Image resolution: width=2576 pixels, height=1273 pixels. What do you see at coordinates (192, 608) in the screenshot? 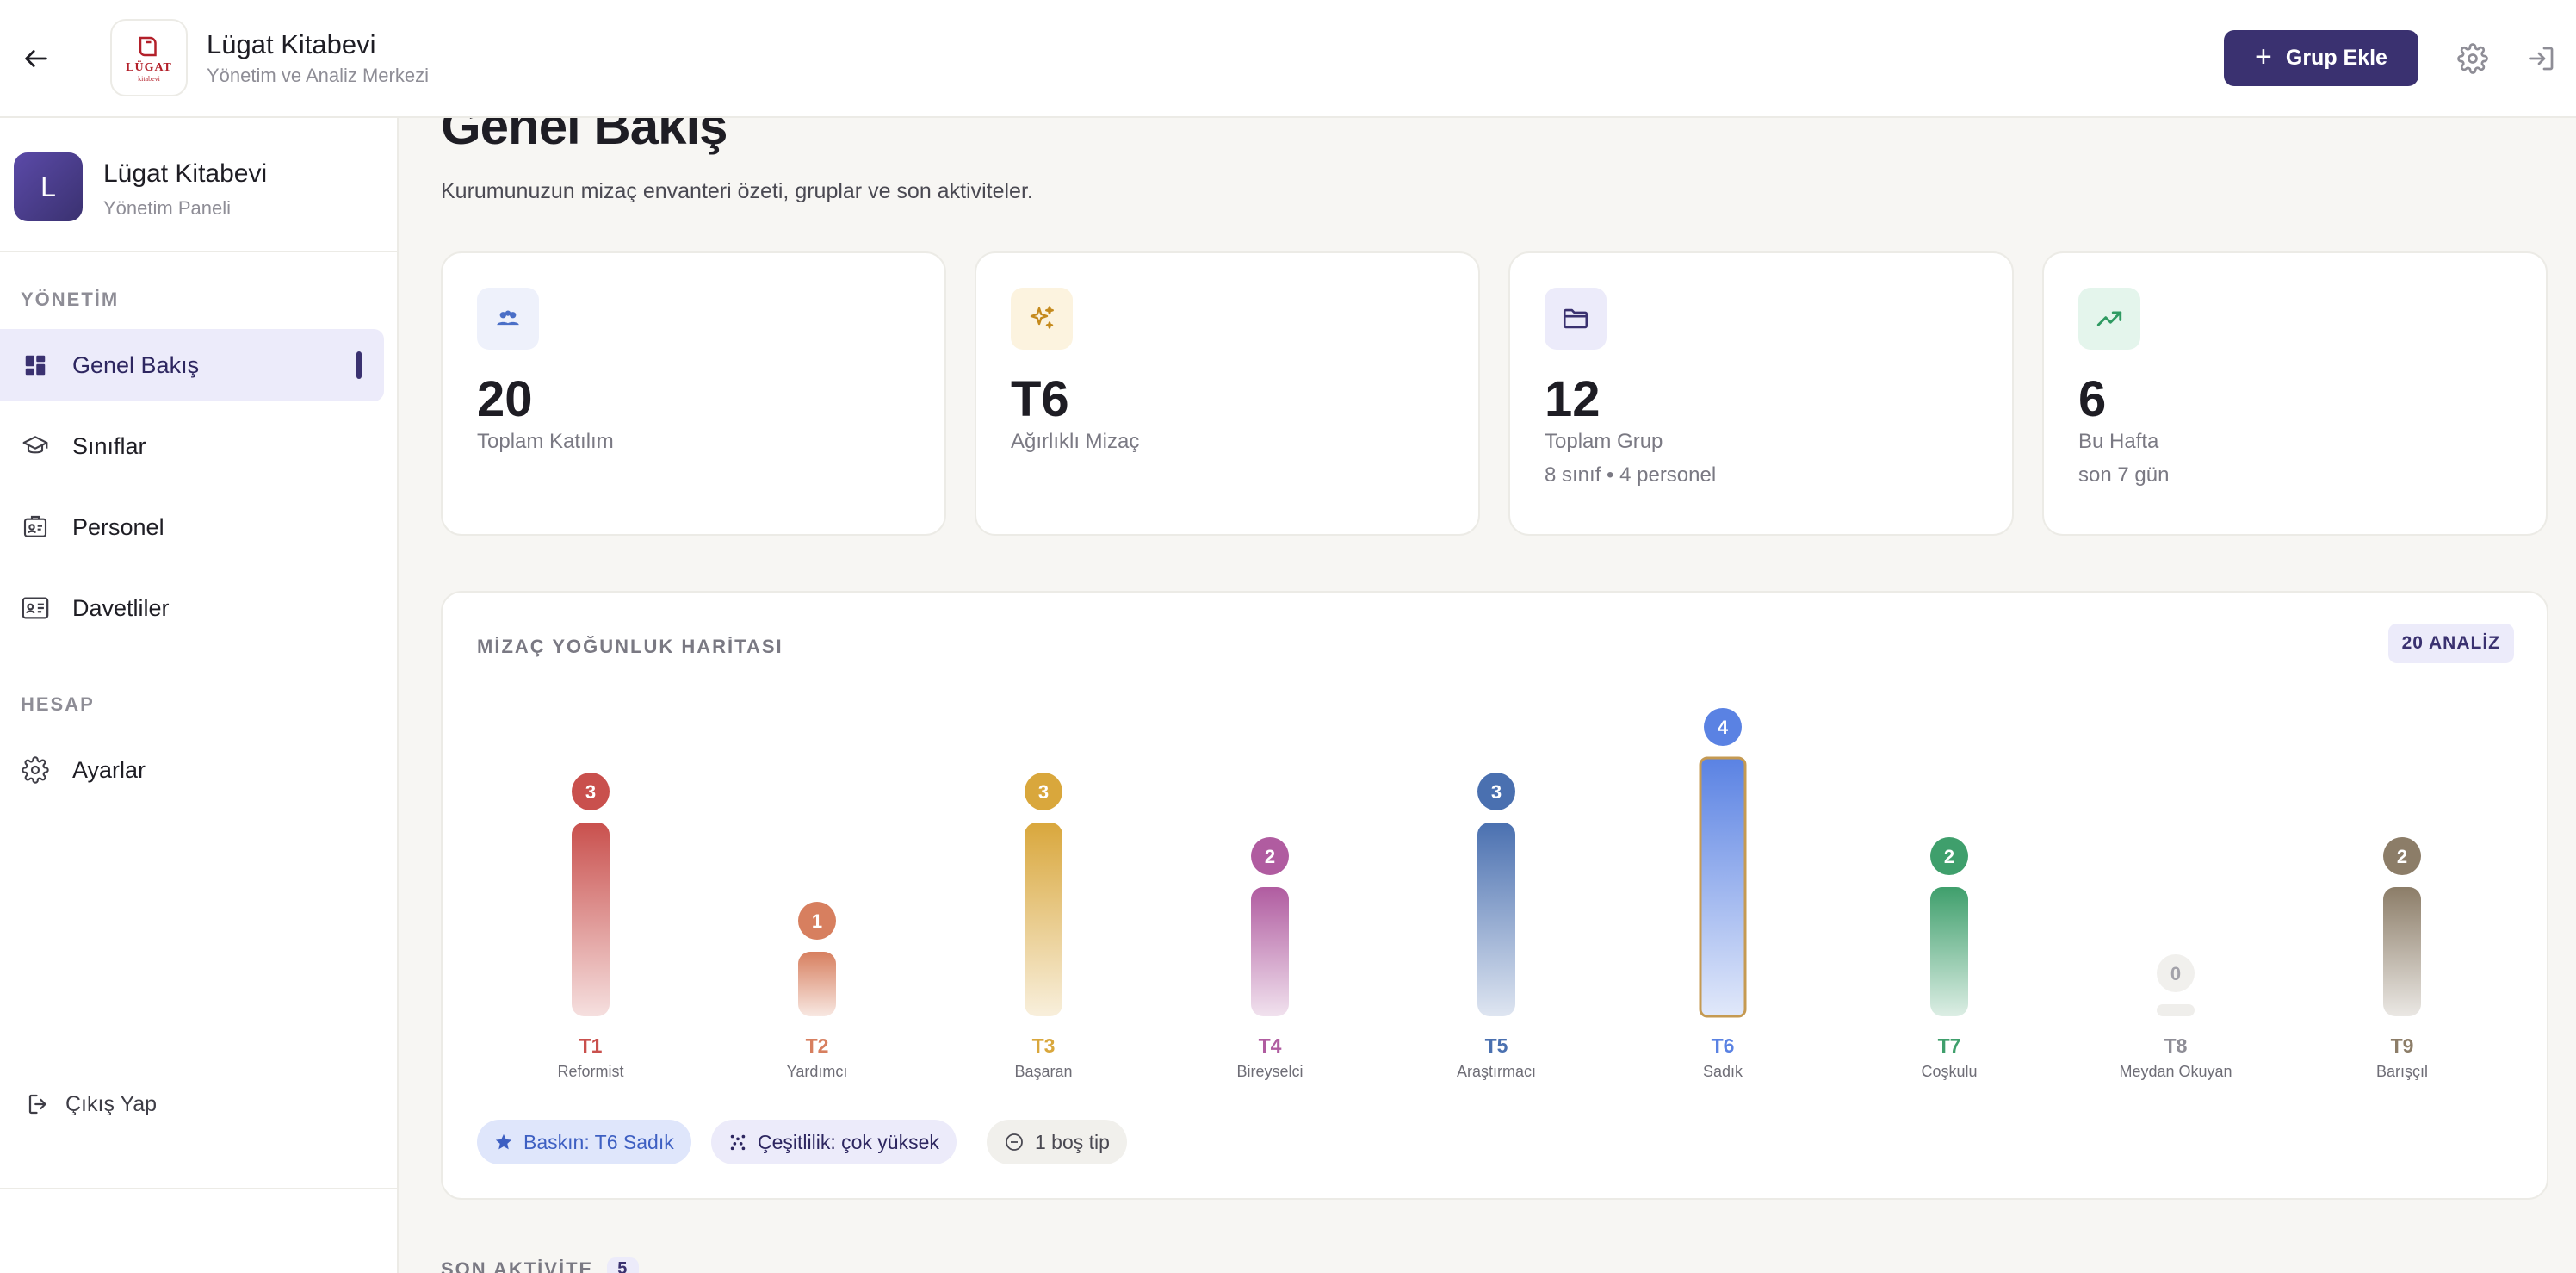
I see `sidebar-item-invitees: Davetliler` at bounding box center [192, 608].